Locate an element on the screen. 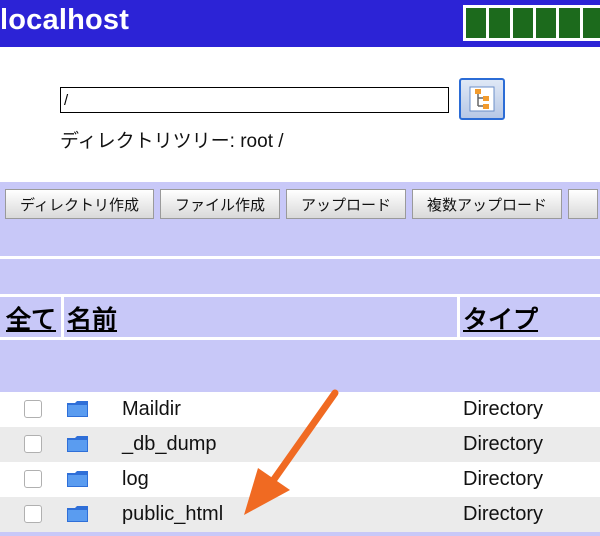 The width and height of the screenshot is (600, 536). file-row: Maildir Directory is located at coordinates (300, 409).